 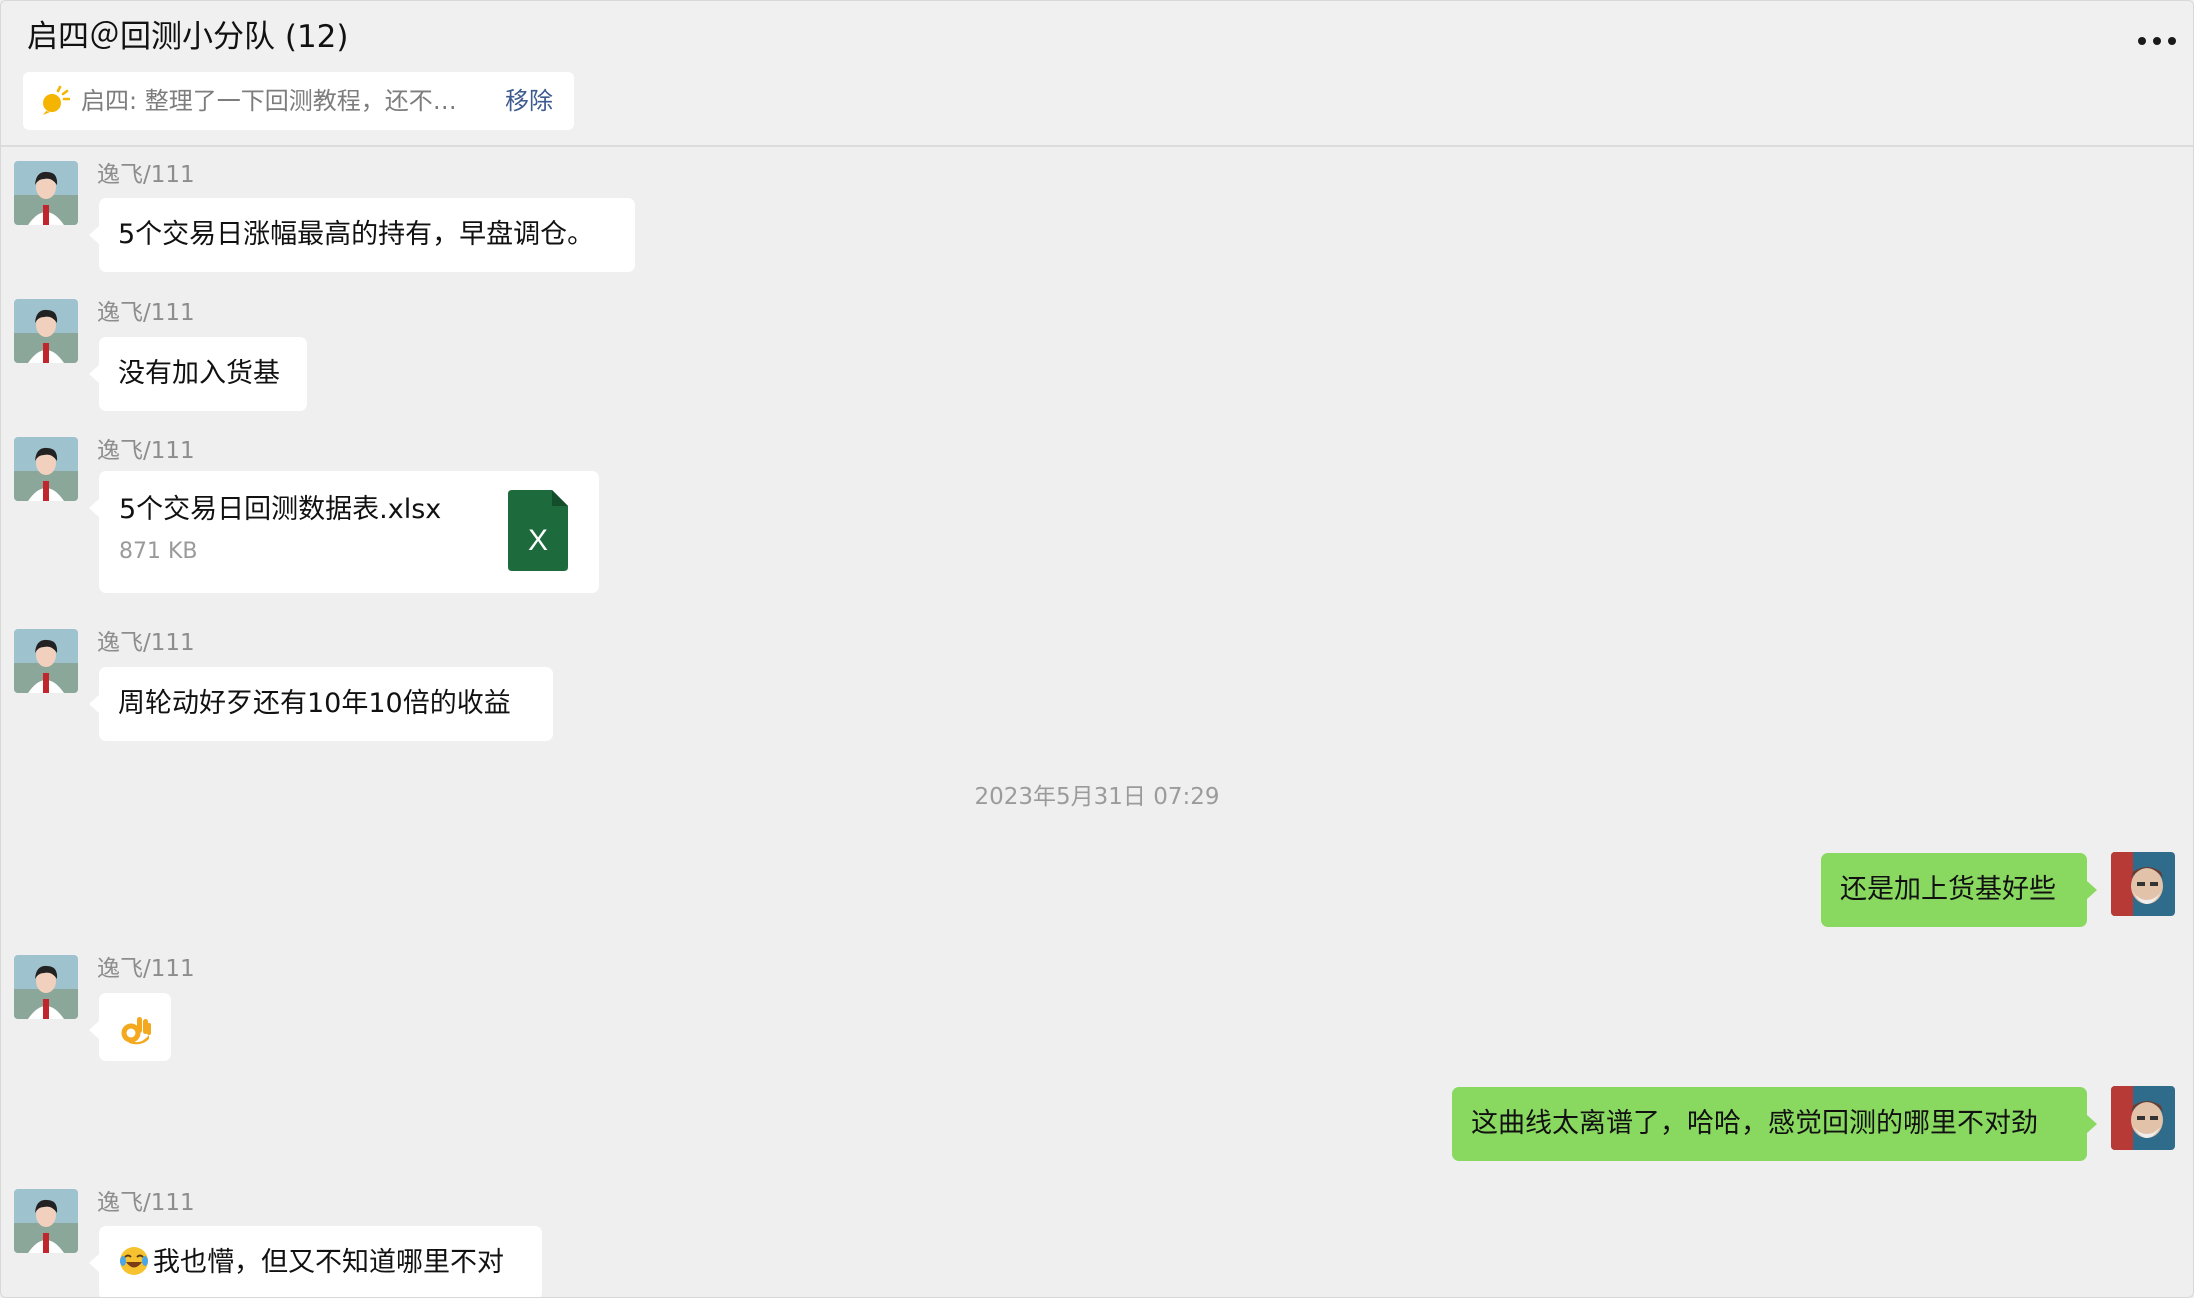 What do you see at coordinates (136, 1031) in the screenshot?
I see `ok-hand-emoji-icon` at bounding box center [136, 1031].